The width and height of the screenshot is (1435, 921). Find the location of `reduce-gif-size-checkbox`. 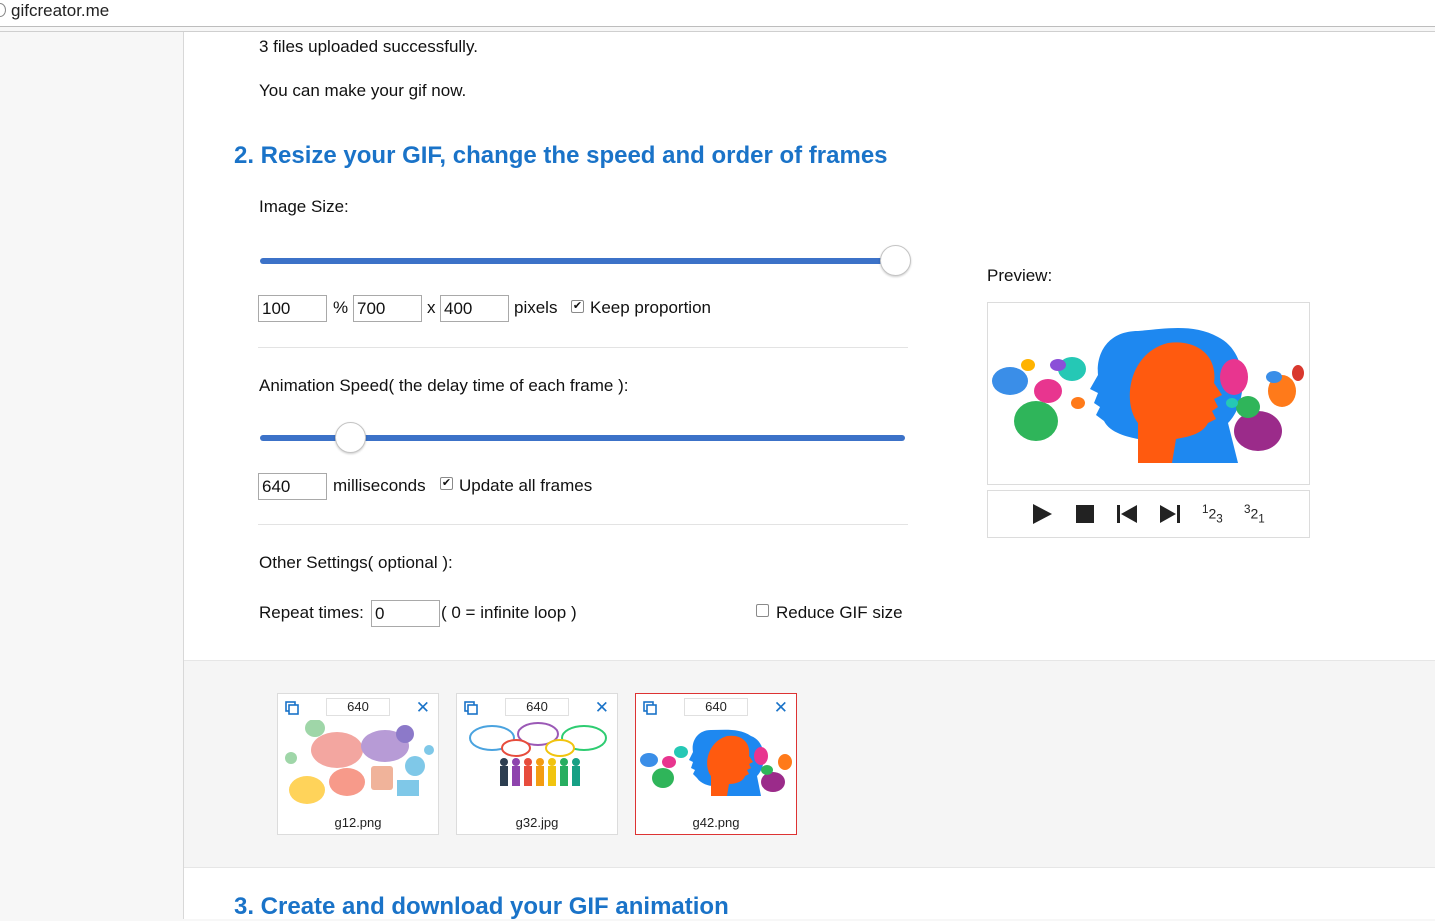

reduce-gif-size-checkbox is located at coordinates (762, 610).